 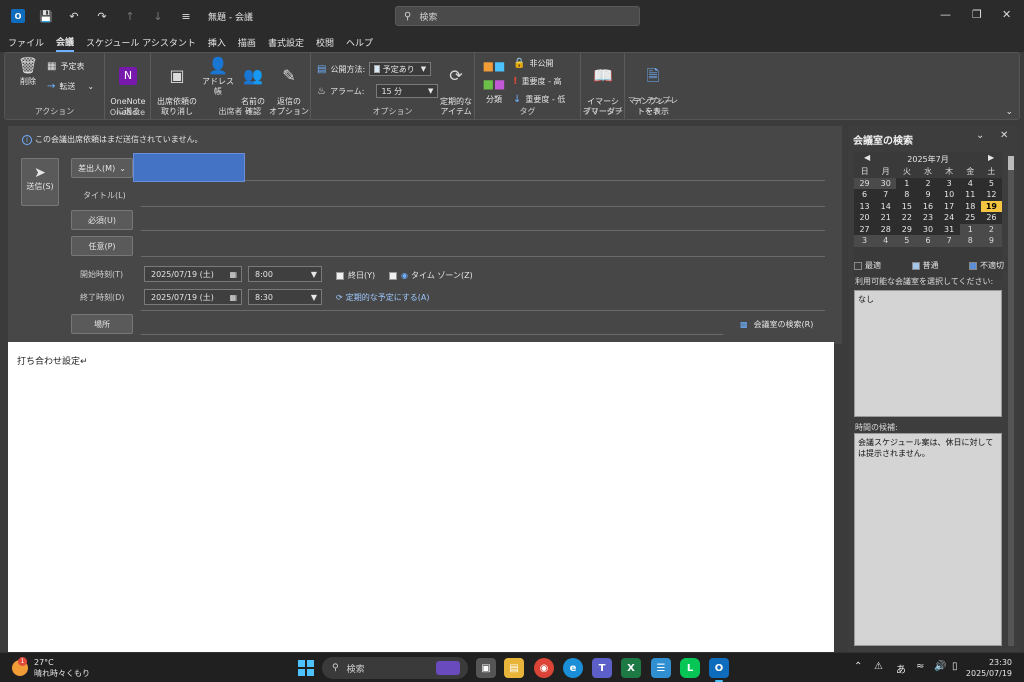 I want to click on chrome-icon: ◉, so click(x=544, y=668).